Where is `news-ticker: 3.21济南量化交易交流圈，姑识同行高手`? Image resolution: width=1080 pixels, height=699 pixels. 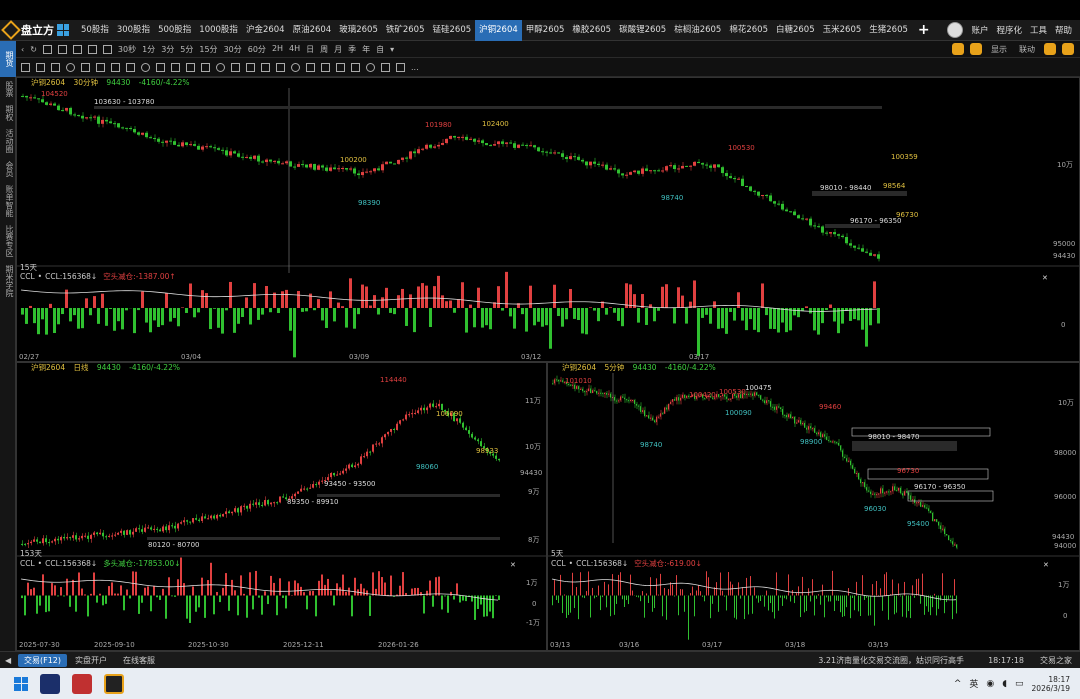 news-ticker: 3.21济南量化交易交流圈，姑识同行高手 is located at coordinates (899, 660).